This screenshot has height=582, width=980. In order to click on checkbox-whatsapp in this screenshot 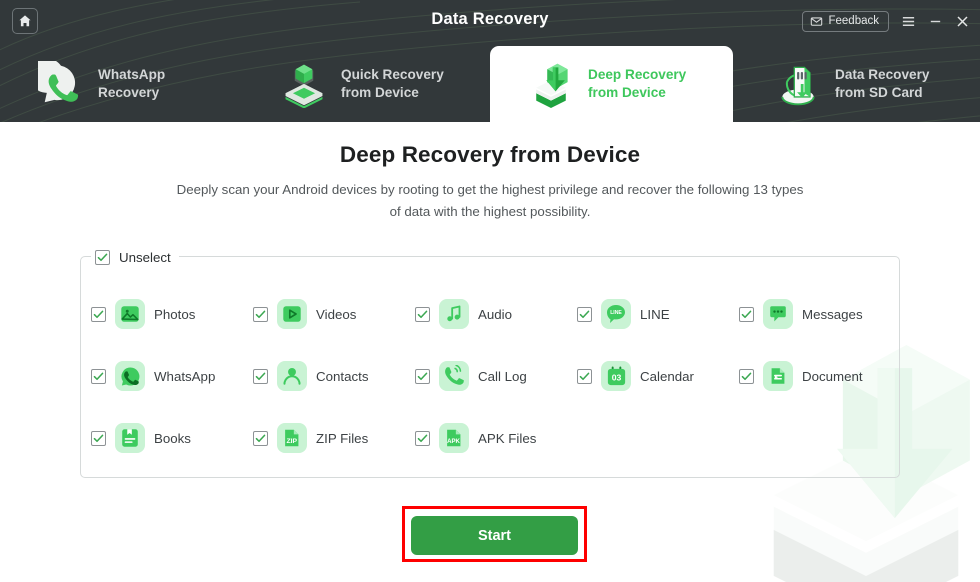, I will do `click(98, 376)`.